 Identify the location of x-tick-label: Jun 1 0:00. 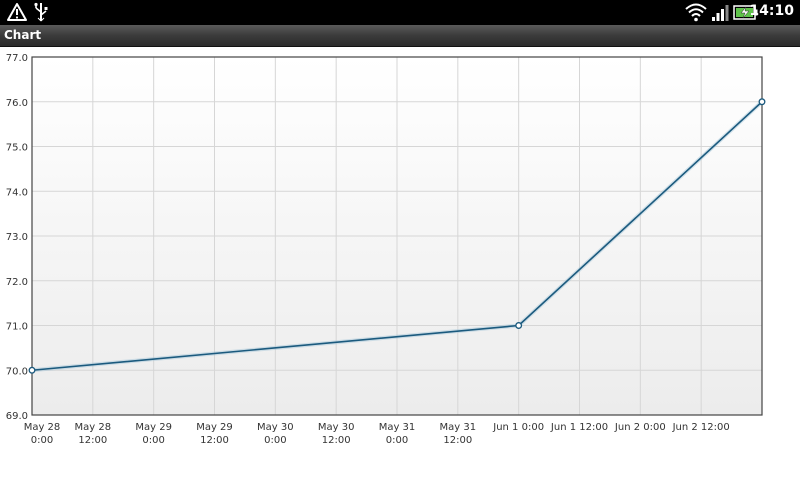
(518, 427).